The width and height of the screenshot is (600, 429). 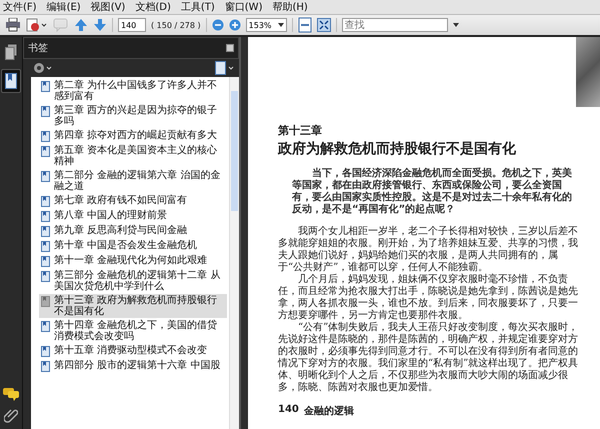 What do you see at coordinates (11, 81) in the screenshot?
I see `bookmarks-panel-tab` at bounding box center [11, 81].